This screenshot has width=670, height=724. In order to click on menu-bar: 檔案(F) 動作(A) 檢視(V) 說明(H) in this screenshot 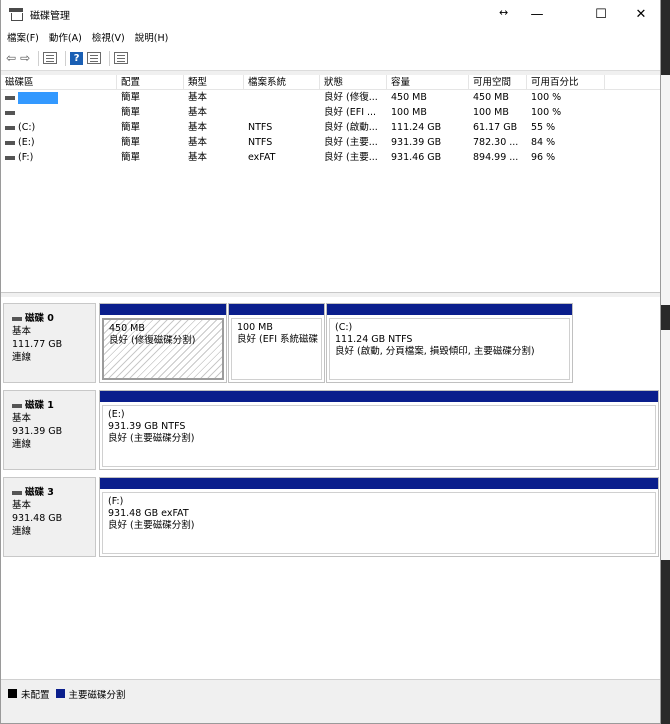, I will do `click(330, 37)`.